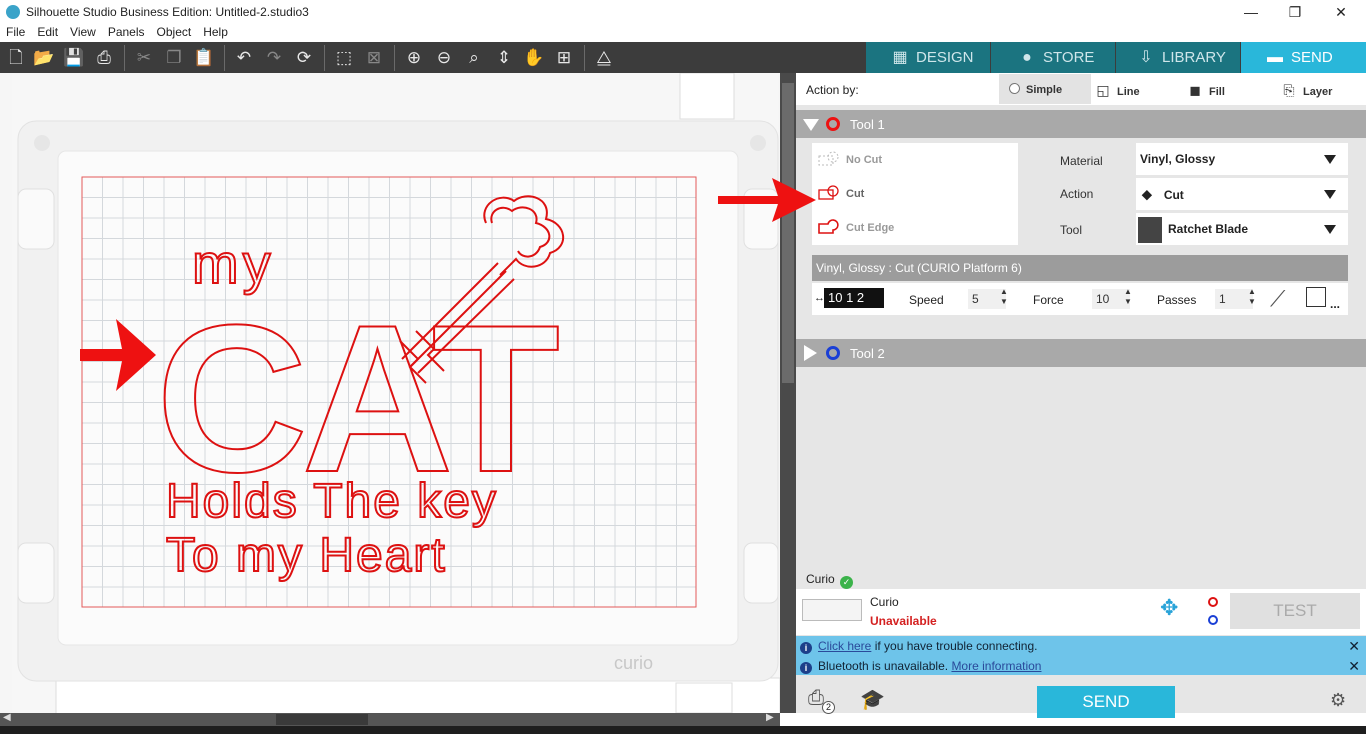 This screenshot has width=1366, height=734. What do you see at coordinates (1048, 300) in the screenshot?
I see `force-label: Force` at bounding box center [1048, 300].